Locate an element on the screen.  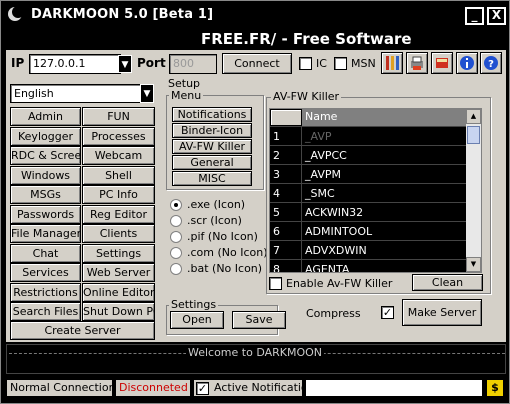
menu-group-title: Menu is located at coordinates (186, 95).